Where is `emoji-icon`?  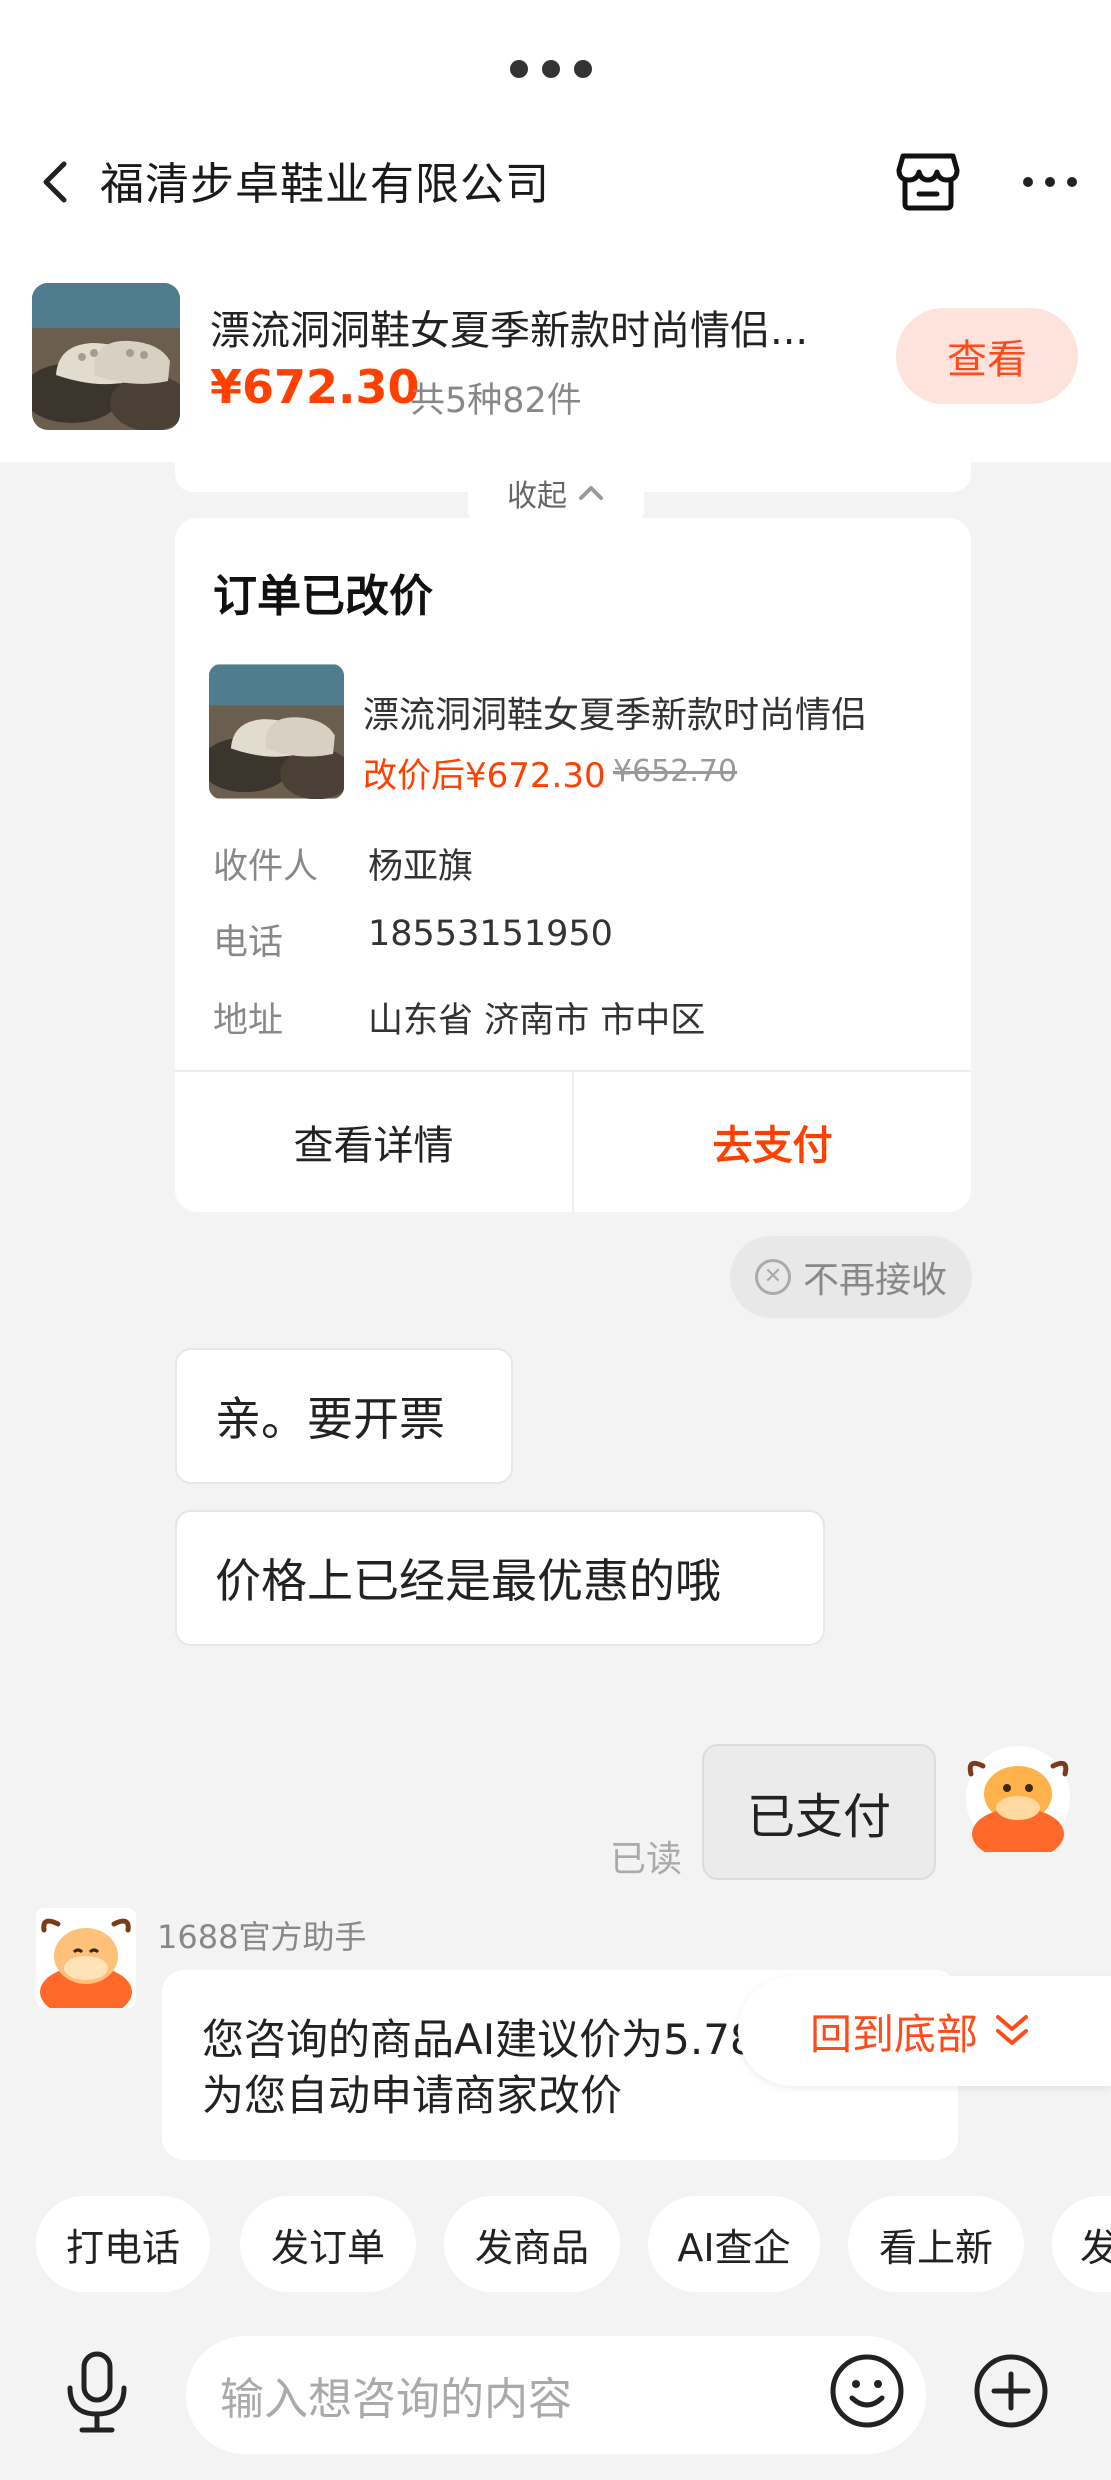 emoji-icon is located at coordinates (867, 2391).